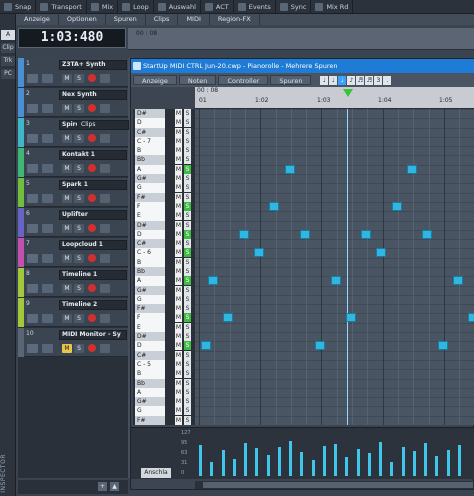 The height and width of the screenshot is (496, 474). What do you see at coordinates (194, 19) in the screenshot?
I see `menu-midi: MIDI` at bounding box center [194, 19].